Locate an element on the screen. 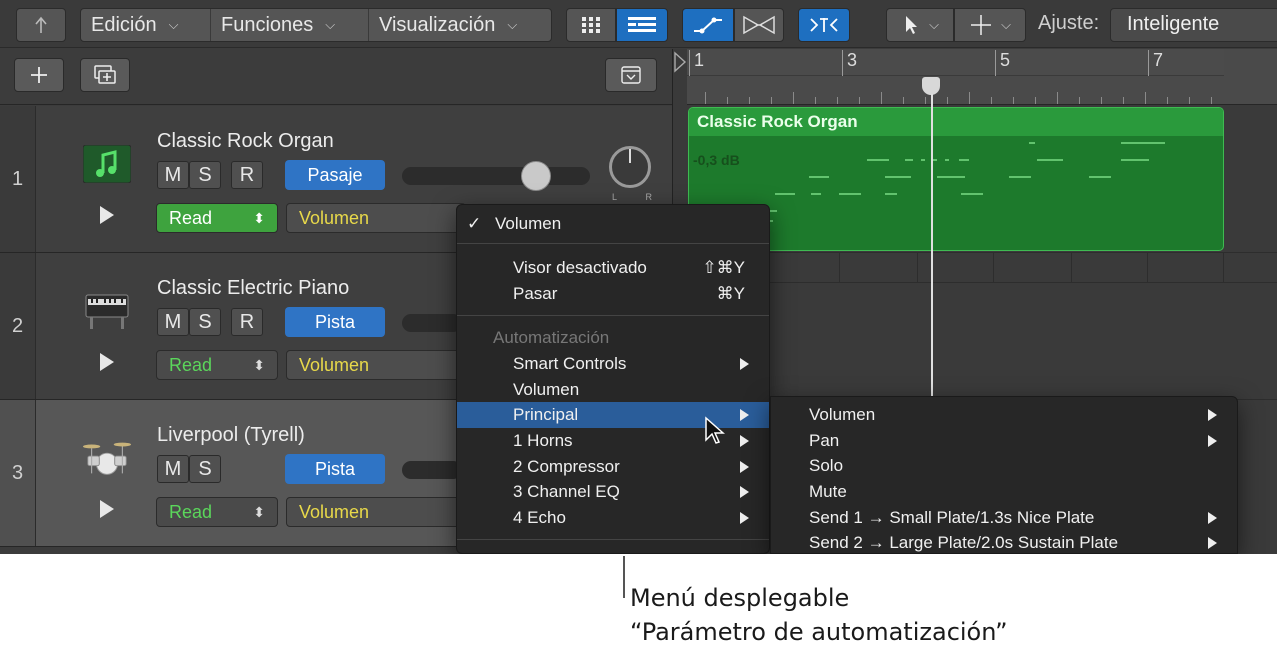 The image size is (1277, 654). menu-visualizacion: Visualización ⌵ is located at coordinates (460, 25).